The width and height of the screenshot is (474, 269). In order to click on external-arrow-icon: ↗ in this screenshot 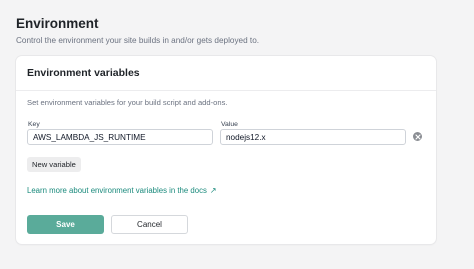, I will do `click(213, 190)`.